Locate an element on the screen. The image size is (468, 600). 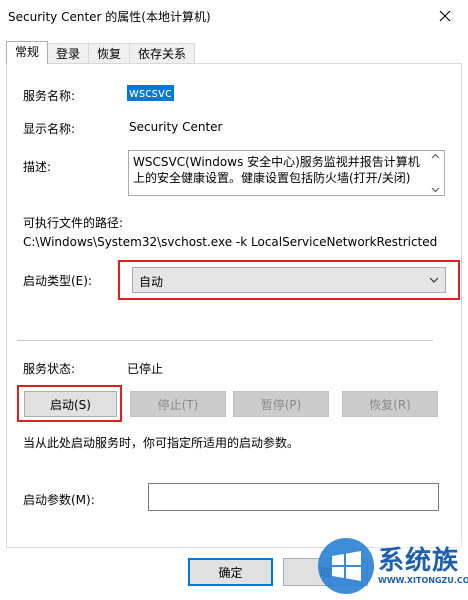
display-name-label: 显示名称: is located at coordinates (49, 129).